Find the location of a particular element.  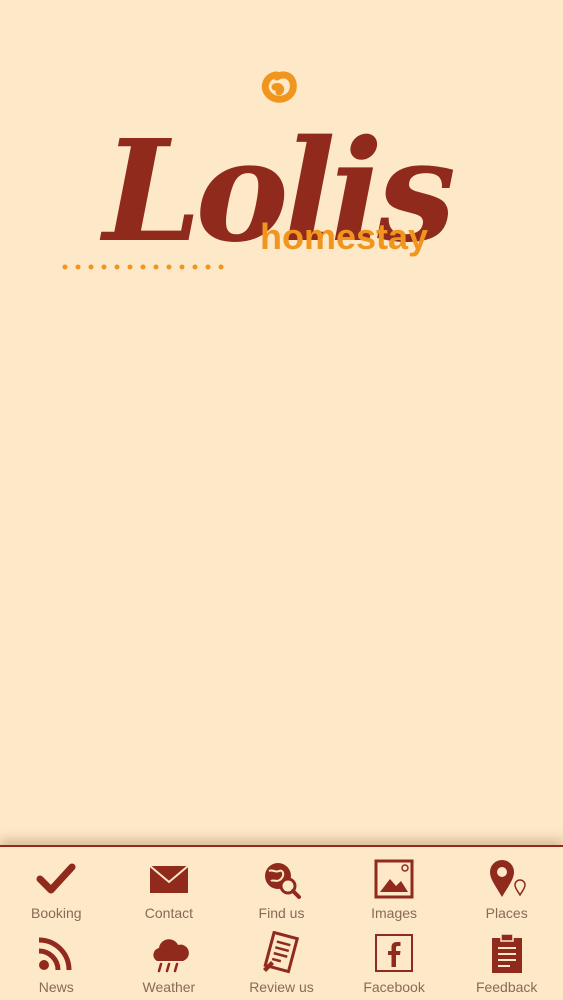

globe-search-icon is located at coordinates (281, 879).